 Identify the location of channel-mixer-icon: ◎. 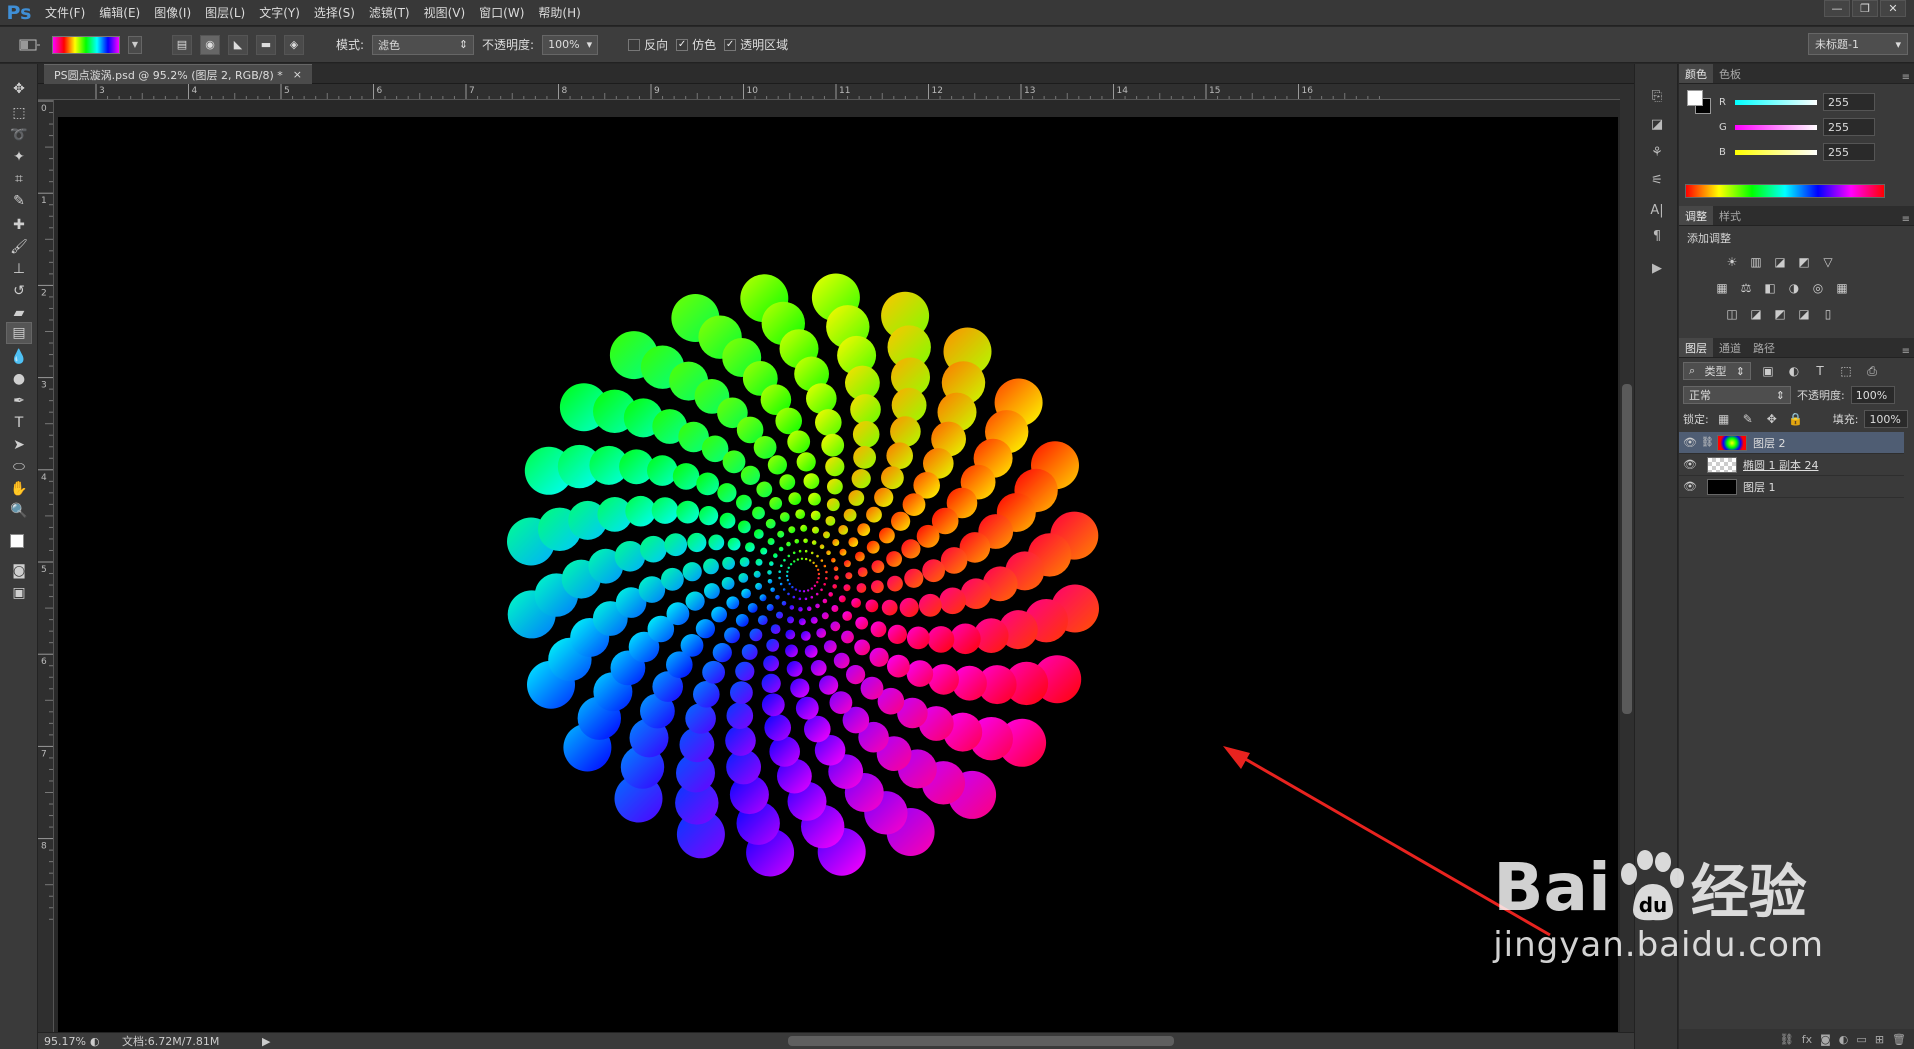
(1818, 288).